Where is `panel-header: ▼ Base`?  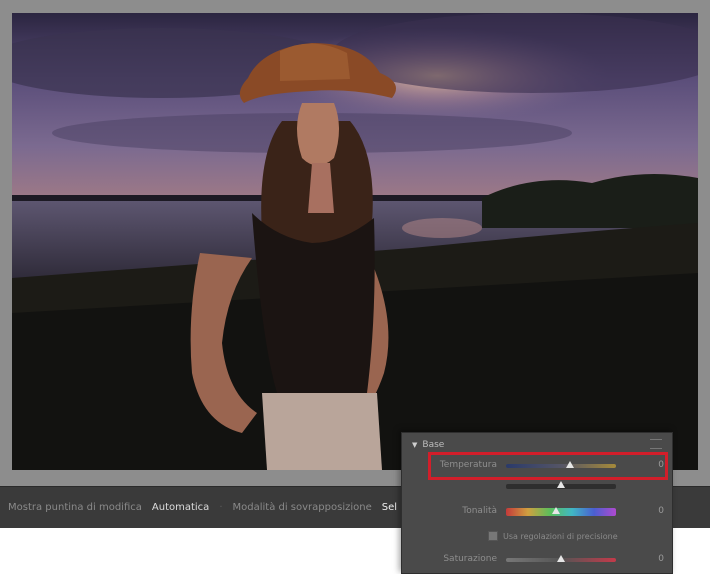 panel-header: ▼ Base is located at coordinates (428, 445).